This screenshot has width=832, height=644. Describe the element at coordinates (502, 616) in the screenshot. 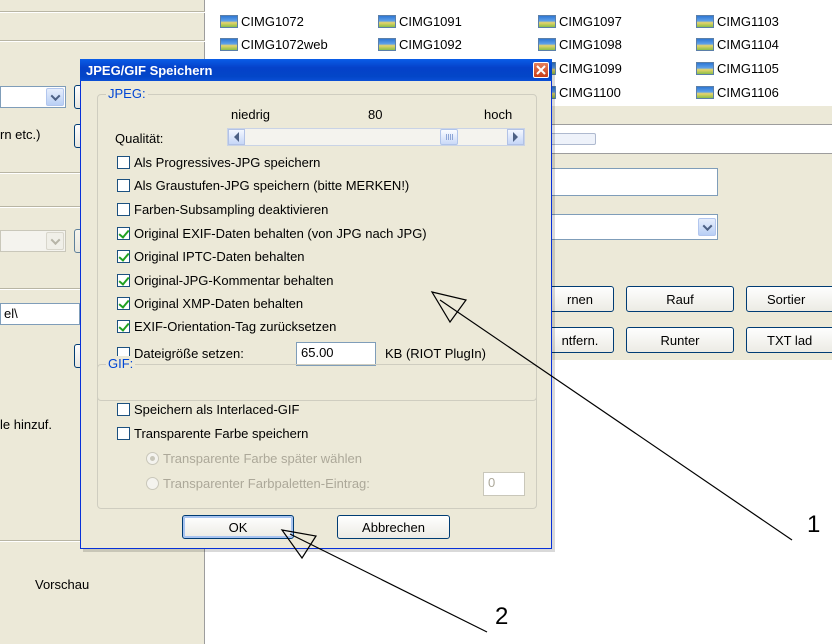

I see `annotation-marker-2: 2` at that location.